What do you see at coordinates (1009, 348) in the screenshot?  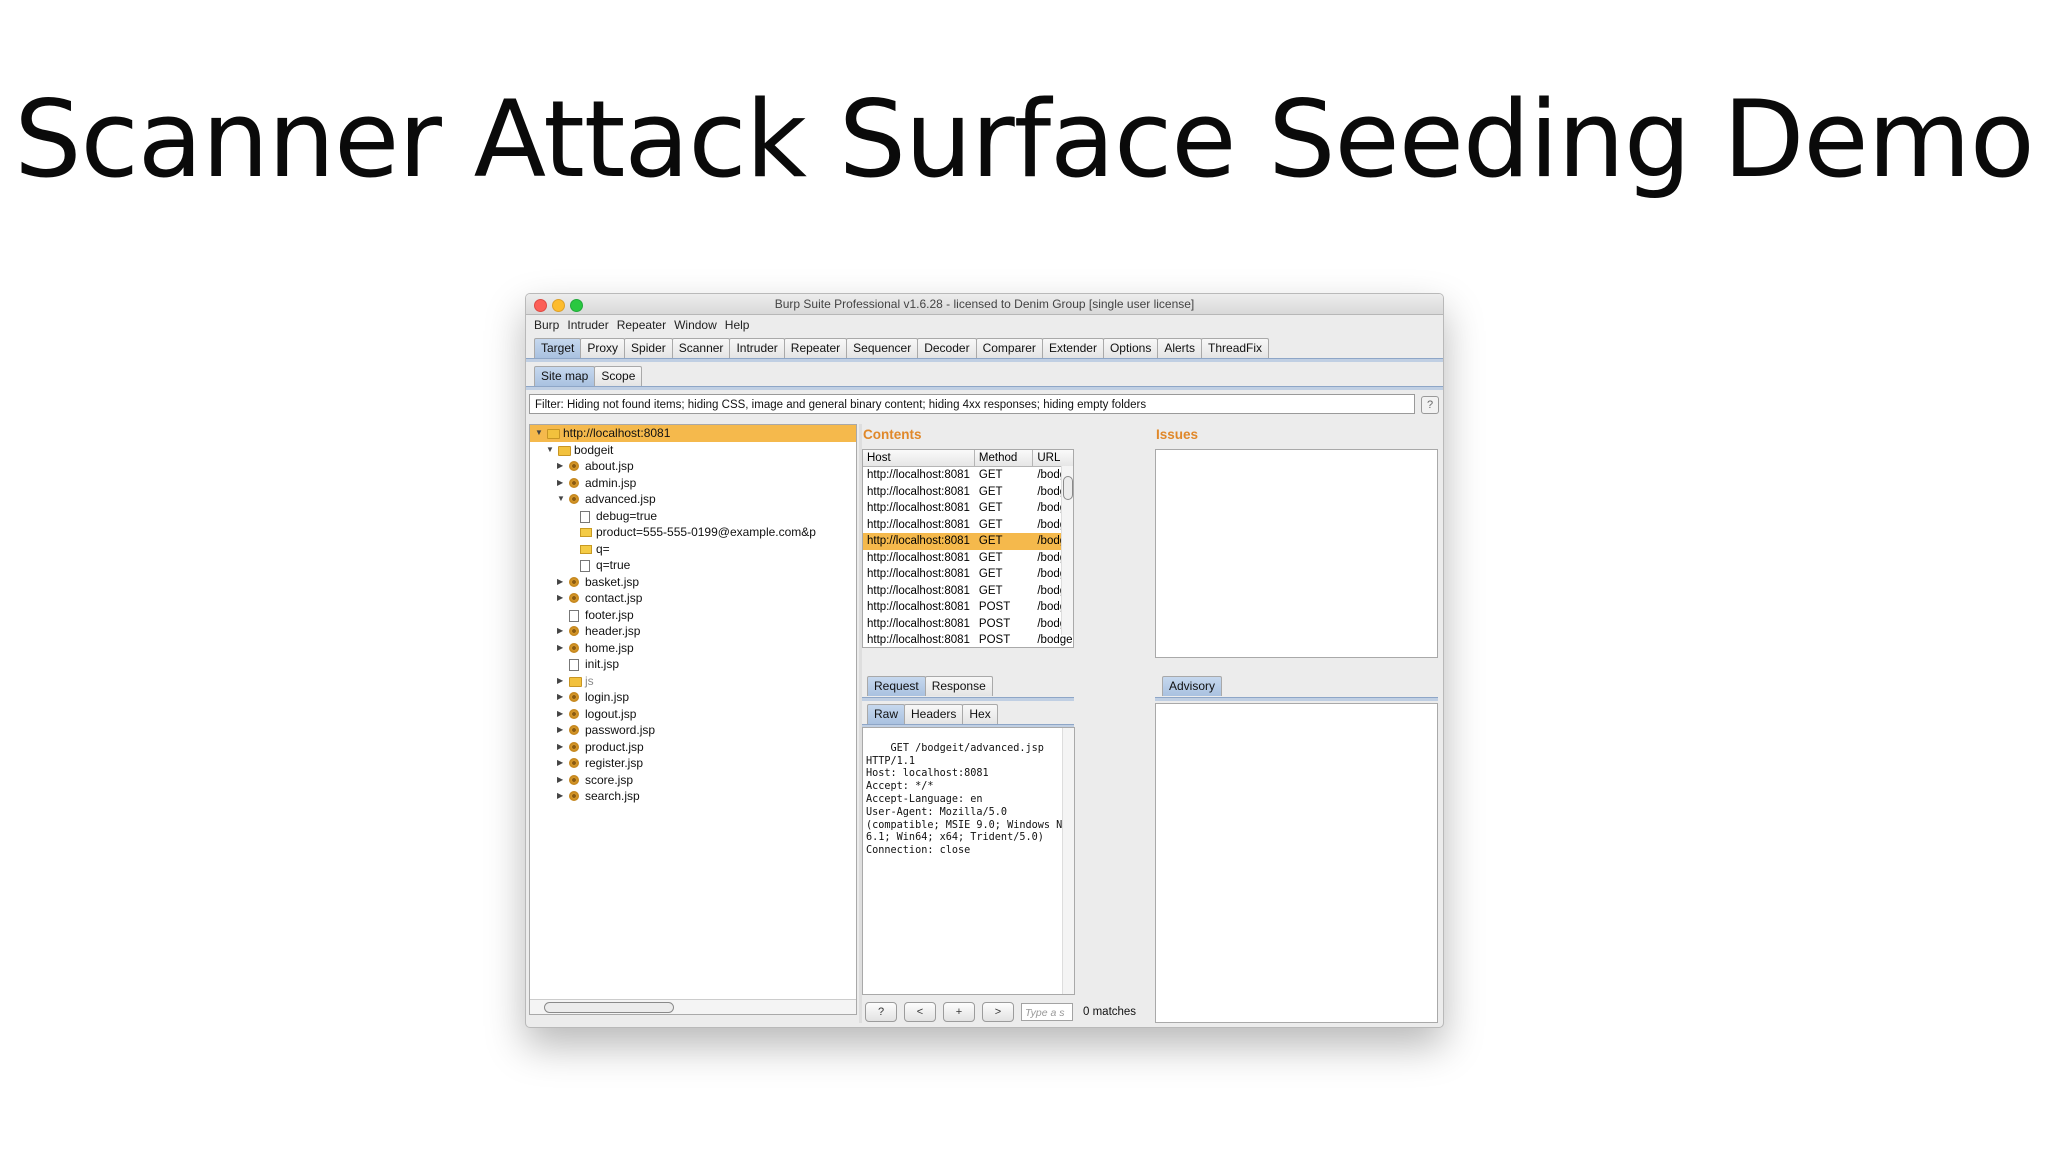 I see `tab-comparer: Comparer` at bounding box center [1009, 348].